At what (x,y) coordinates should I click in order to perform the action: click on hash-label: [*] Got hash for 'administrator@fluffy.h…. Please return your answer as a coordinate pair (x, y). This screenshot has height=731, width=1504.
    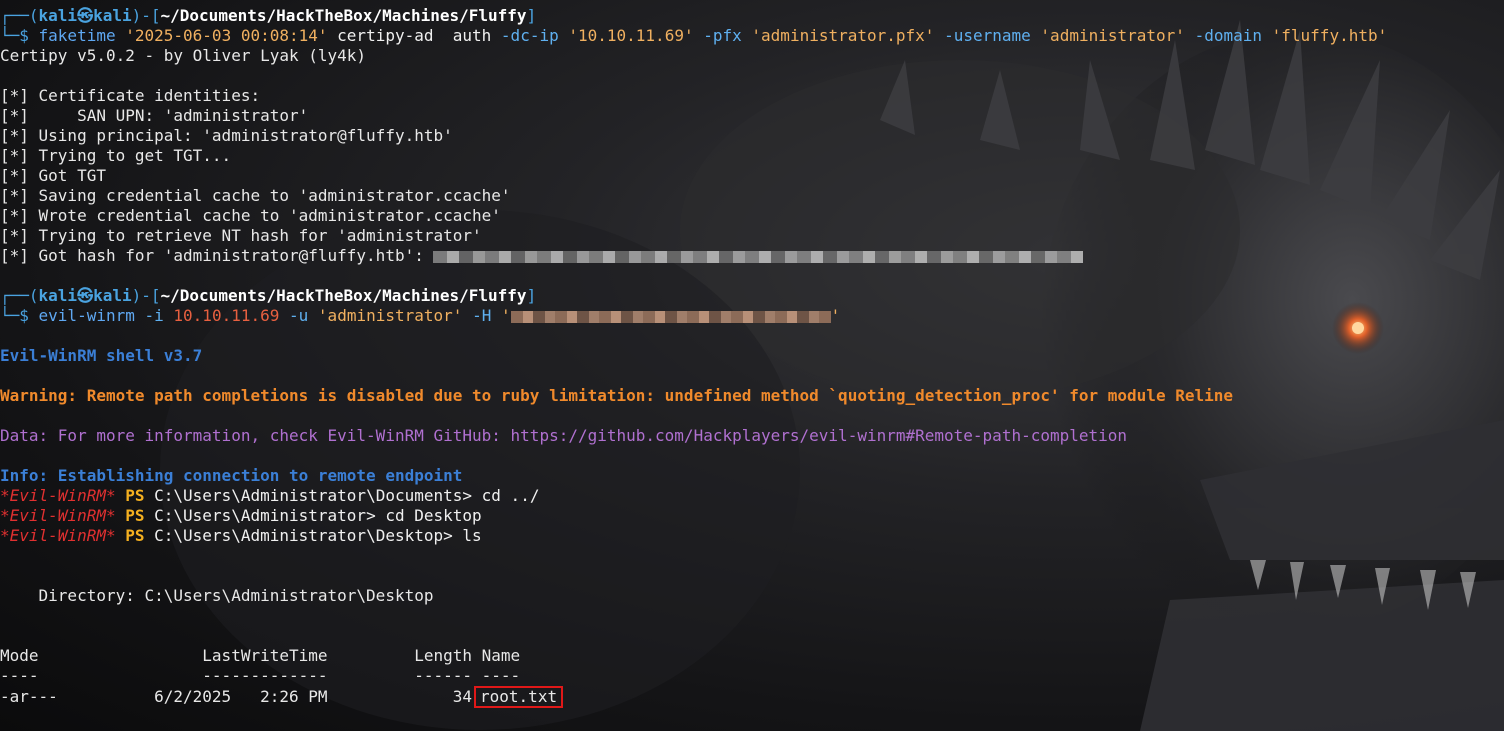
    Looking at the image, I should click on (217, 255).